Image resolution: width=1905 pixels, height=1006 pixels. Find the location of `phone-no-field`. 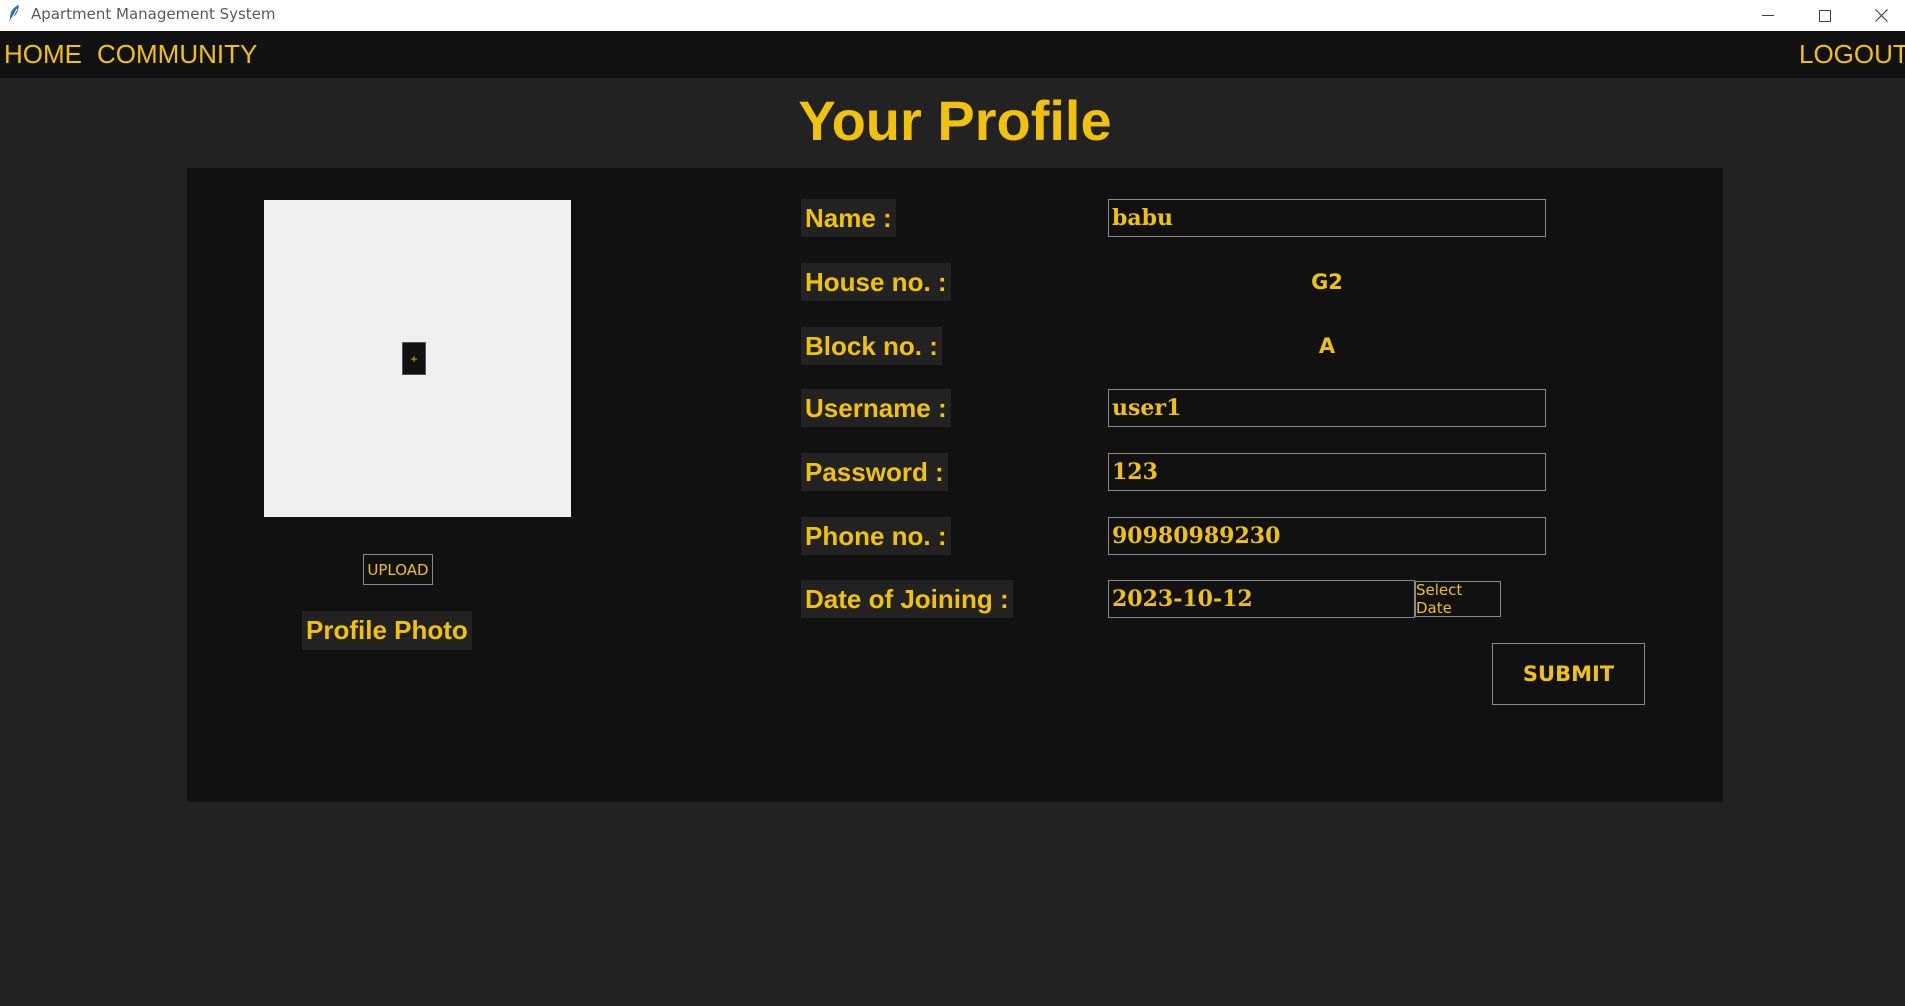

phone-no-field is located at coordinates (1327, 536).